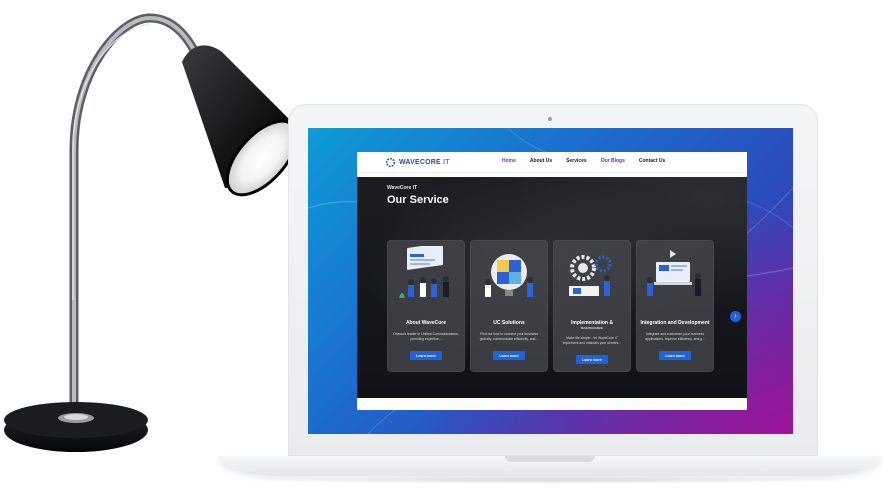 This screenshot has height=500, width=890. Describe the element at coordinates (418, 200) in the screenshot. I see `section-title: Our Service` at that location.